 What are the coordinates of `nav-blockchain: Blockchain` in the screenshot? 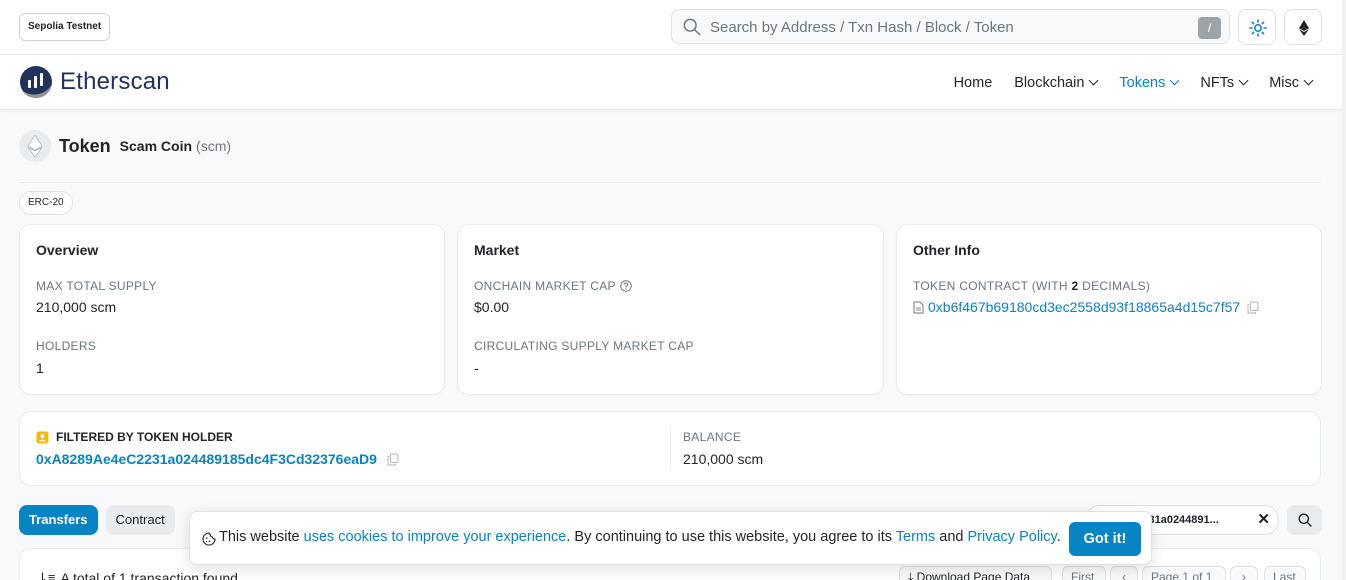 It's located at (1056, 82).